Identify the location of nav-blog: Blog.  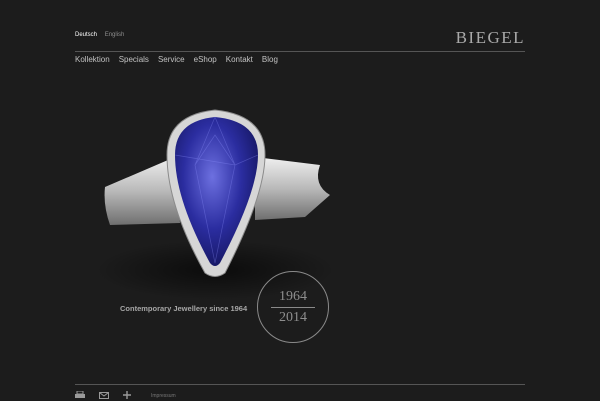
(270, 59).